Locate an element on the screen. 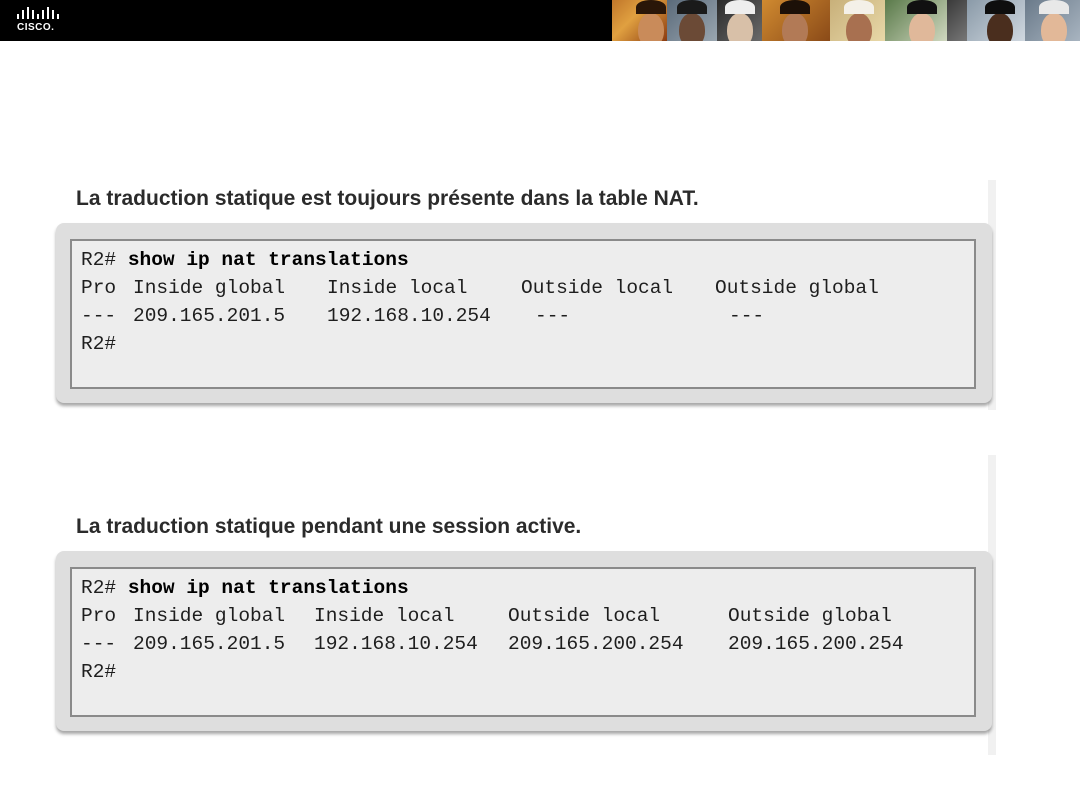  header-photo-strip is located at coordinates (846, 20).